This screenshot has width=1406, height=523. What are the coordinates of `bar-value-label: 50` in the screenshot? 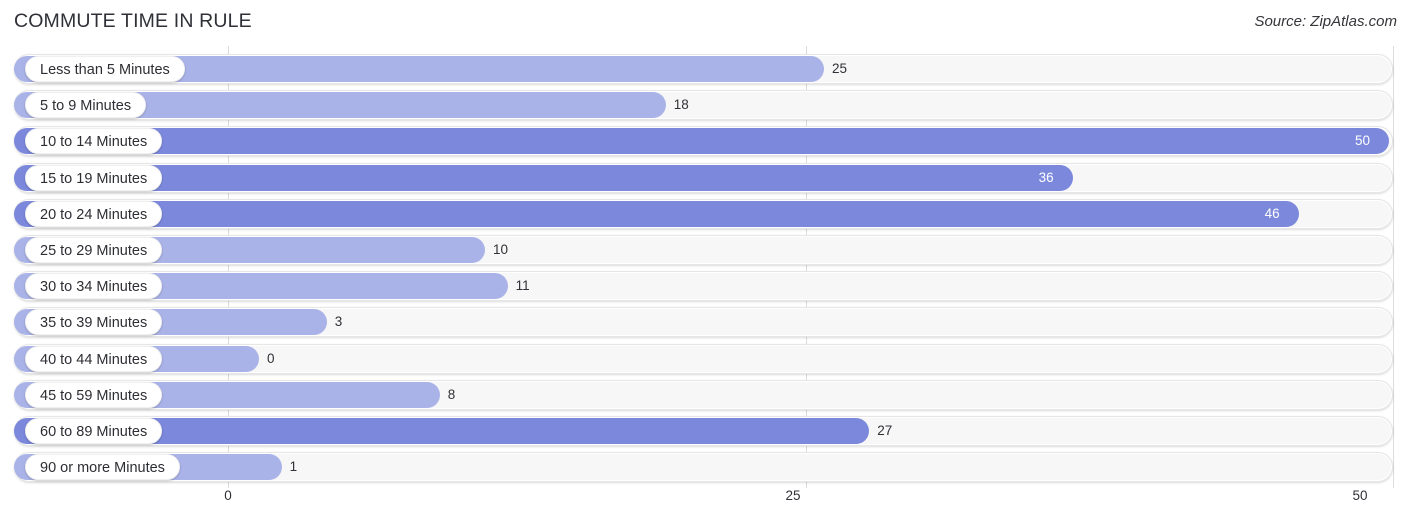 It's located at (1363, 141).